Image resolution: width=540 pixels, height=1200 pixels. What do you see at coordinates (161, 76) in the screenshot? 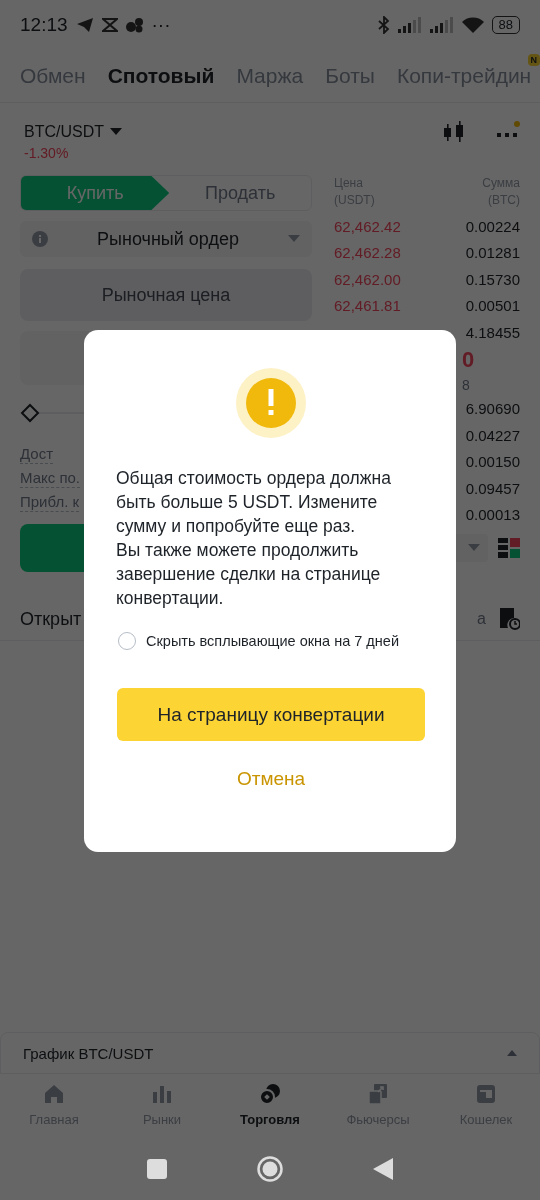
I see `tab: Спотовый` at bounding box center [161, 76].